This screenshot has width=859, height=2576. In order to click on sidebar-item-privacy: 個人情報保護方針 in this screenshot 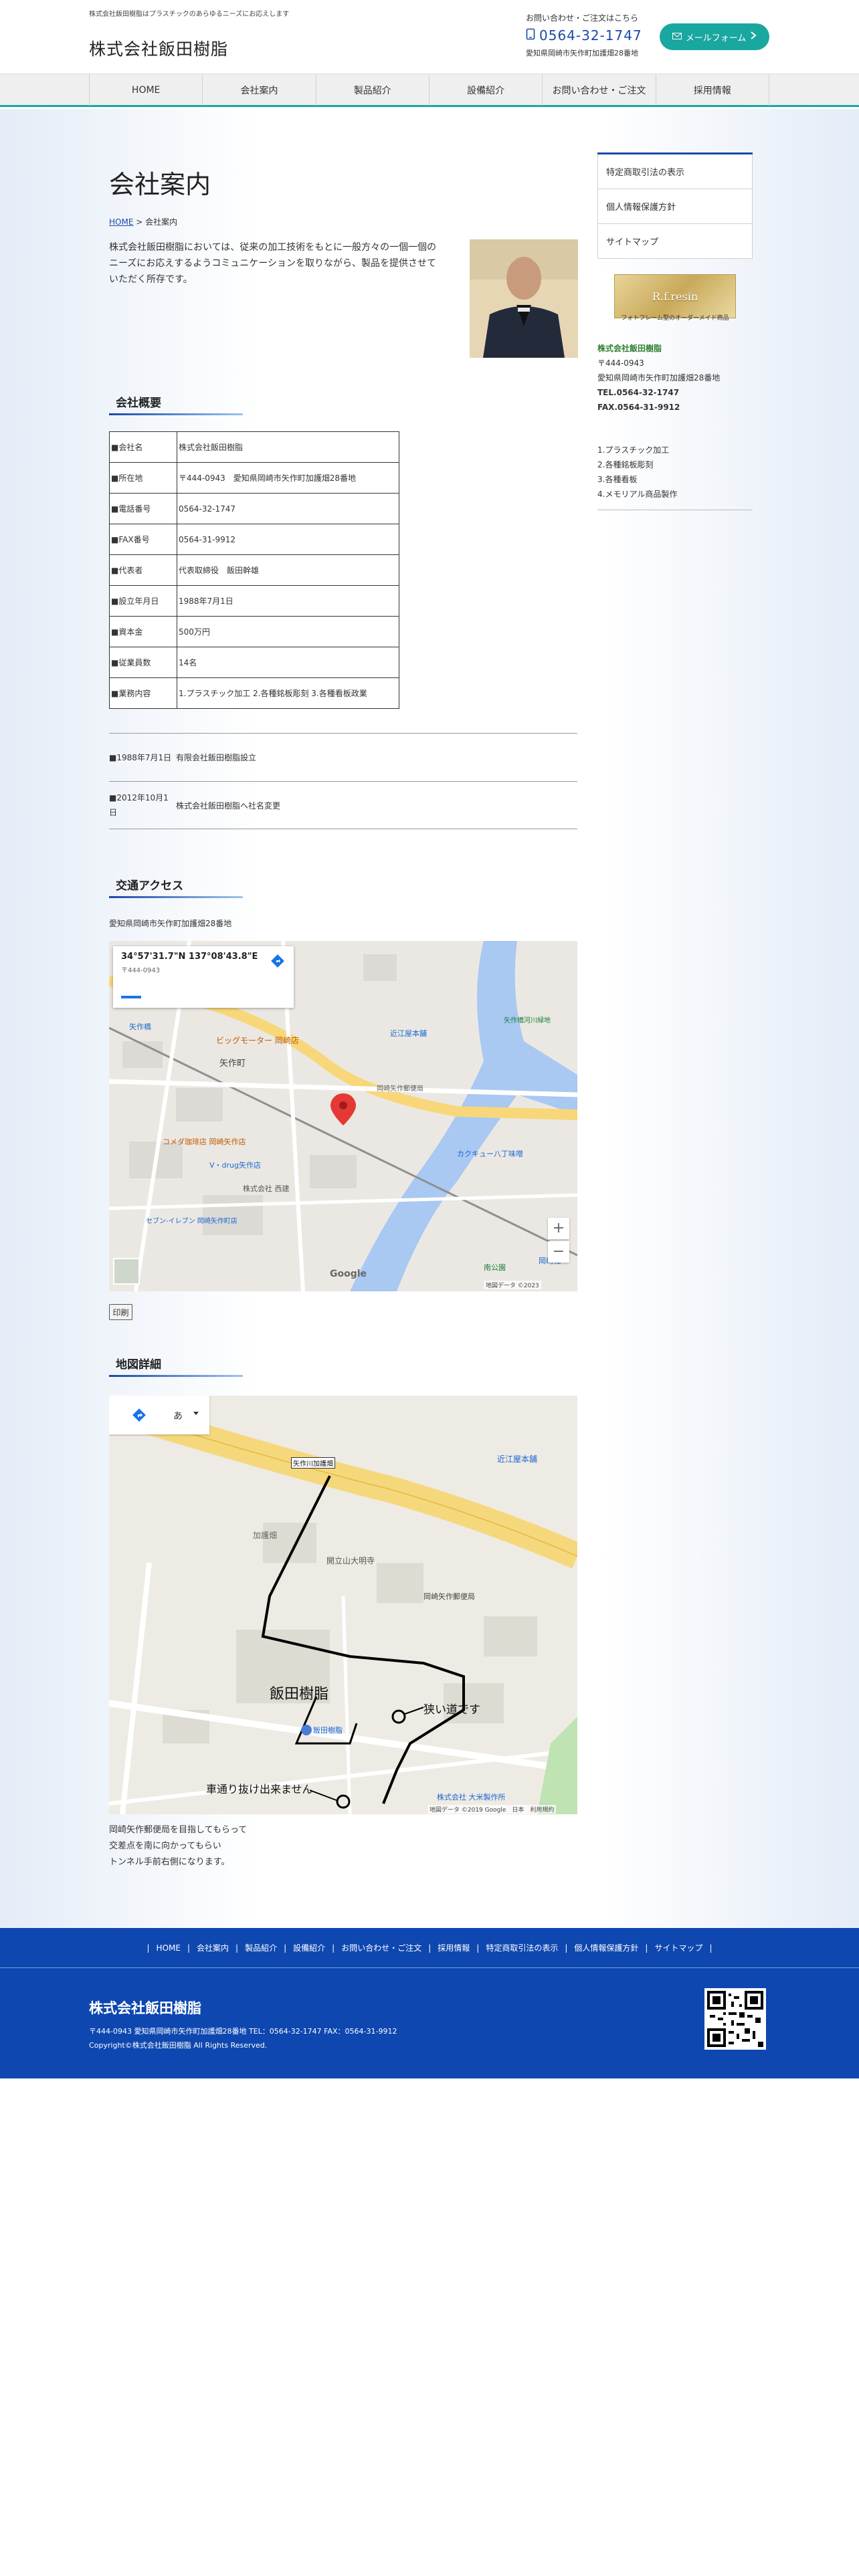, I will do `click(675, 206)`.